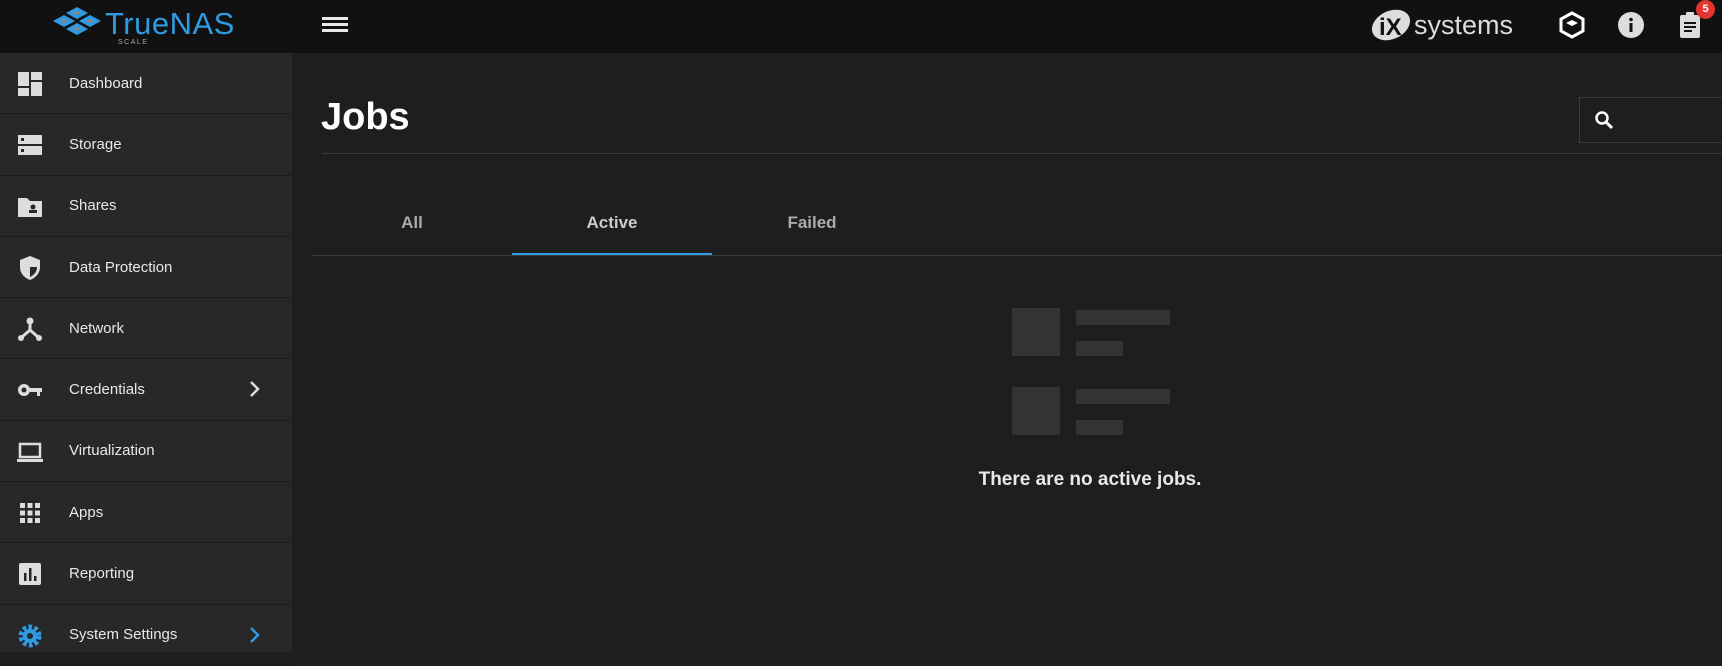  What do you see at coordinates (335, 25) in the screenshot?
I see `menu-toggle-button` at bounding box center [335, 25].